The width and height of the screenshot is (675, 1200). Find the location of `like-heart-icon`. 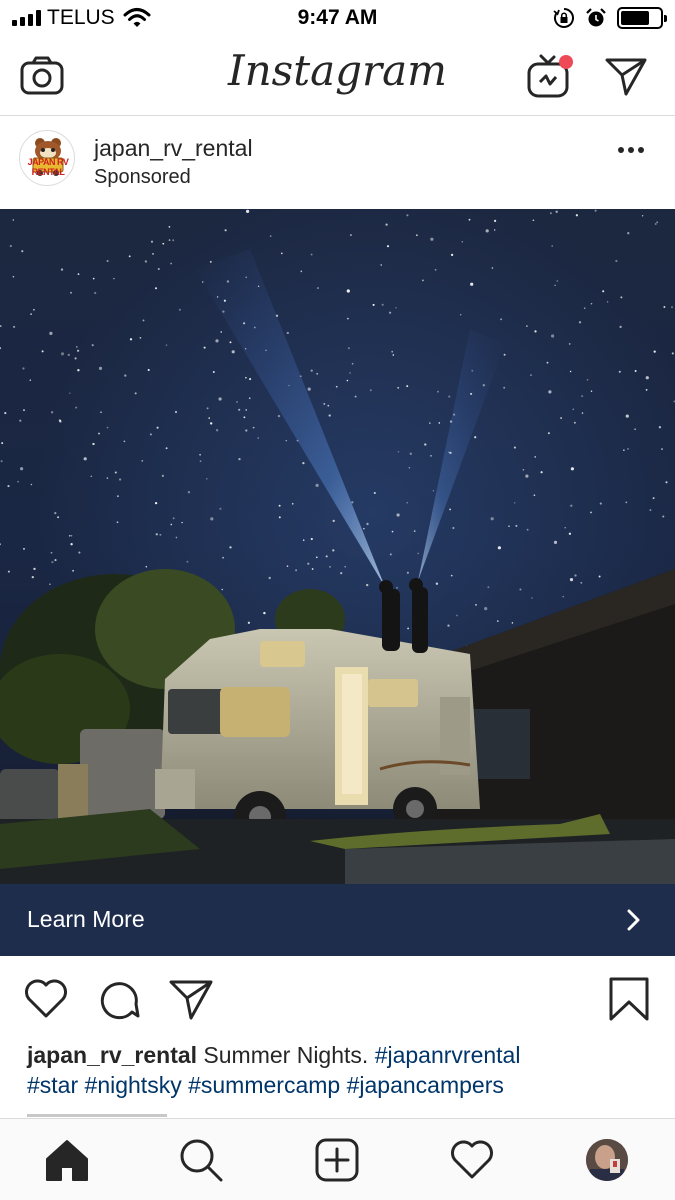

like-heart-icon is located at coordinates (46, 999).